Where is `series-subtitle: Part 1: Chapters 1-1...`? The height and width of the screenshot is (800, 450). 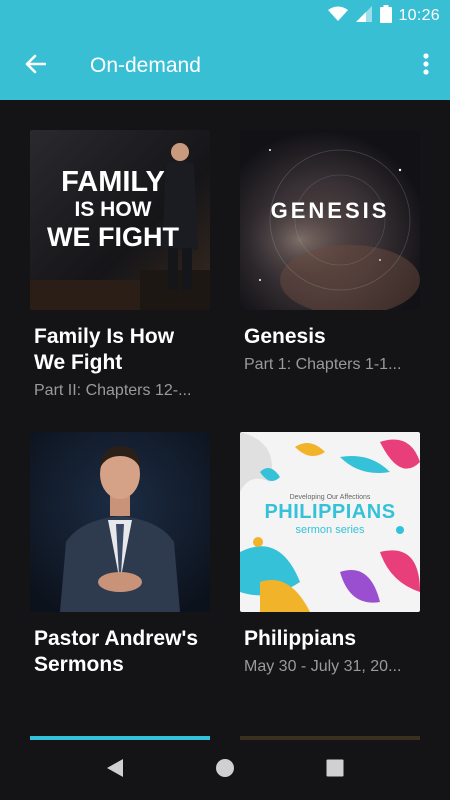 series-subtitle: Part 1: Chapters 1-1... is located at coordinates (323, 364).